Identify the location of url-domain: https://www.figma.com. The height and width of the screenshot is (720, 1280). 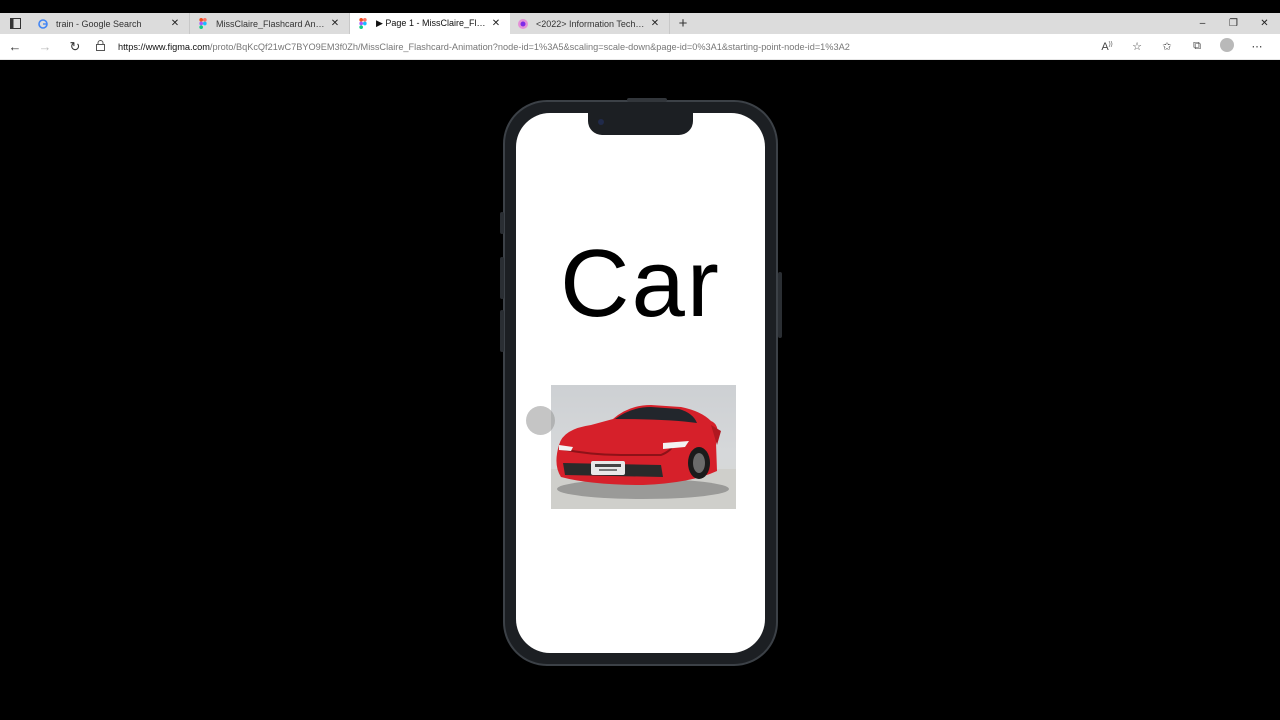
(164, 46).